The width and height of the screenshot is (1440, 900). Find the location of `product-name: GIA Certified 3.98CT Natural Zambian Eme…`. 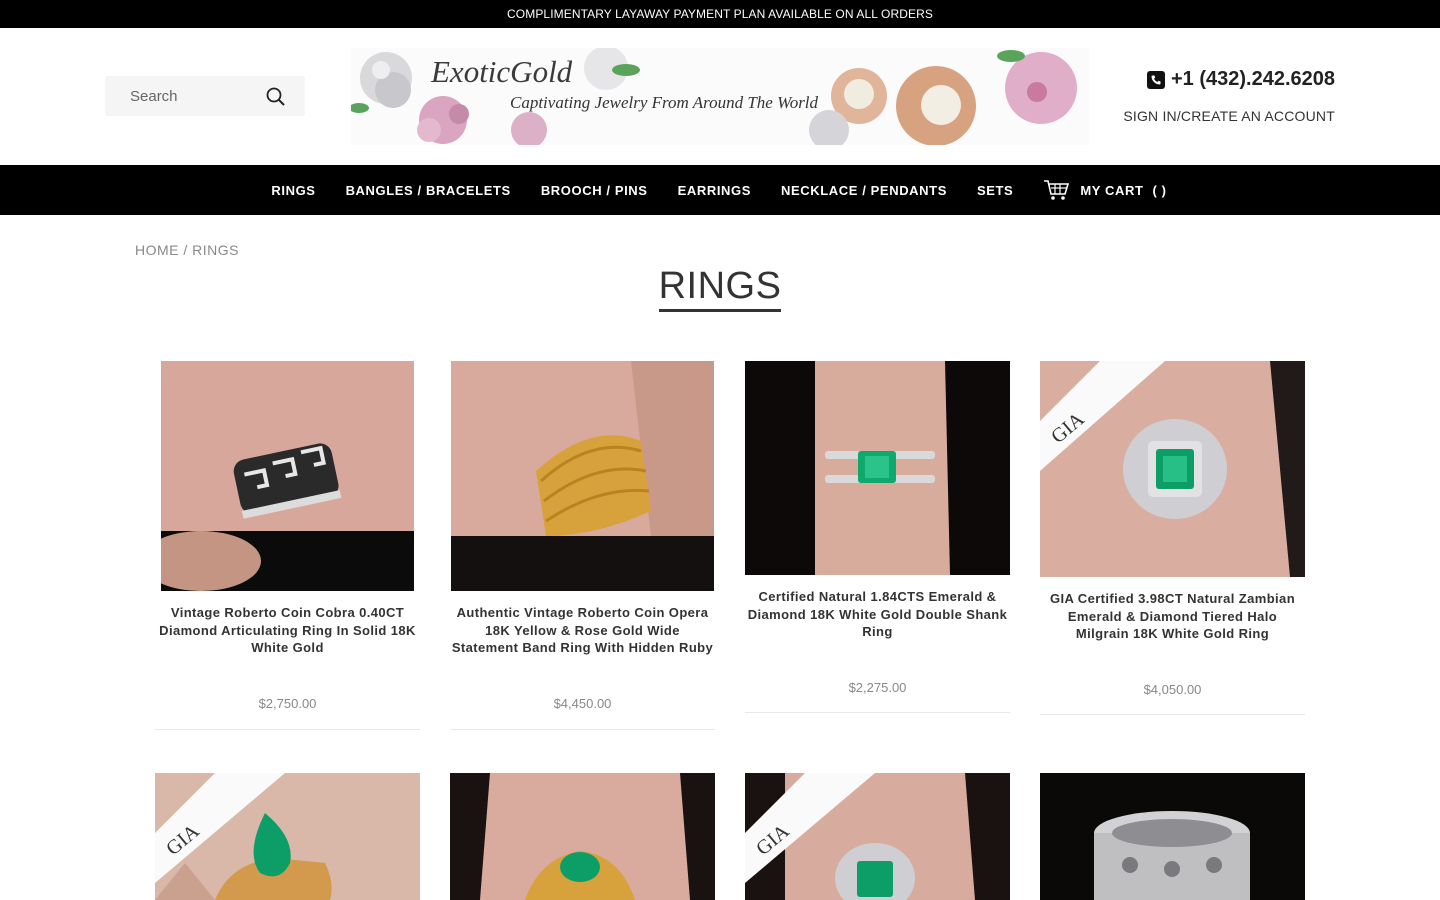

product-name: GIA Certified 3.98CT Natural Zambian Eme… is located at coordinates (1172, 616).